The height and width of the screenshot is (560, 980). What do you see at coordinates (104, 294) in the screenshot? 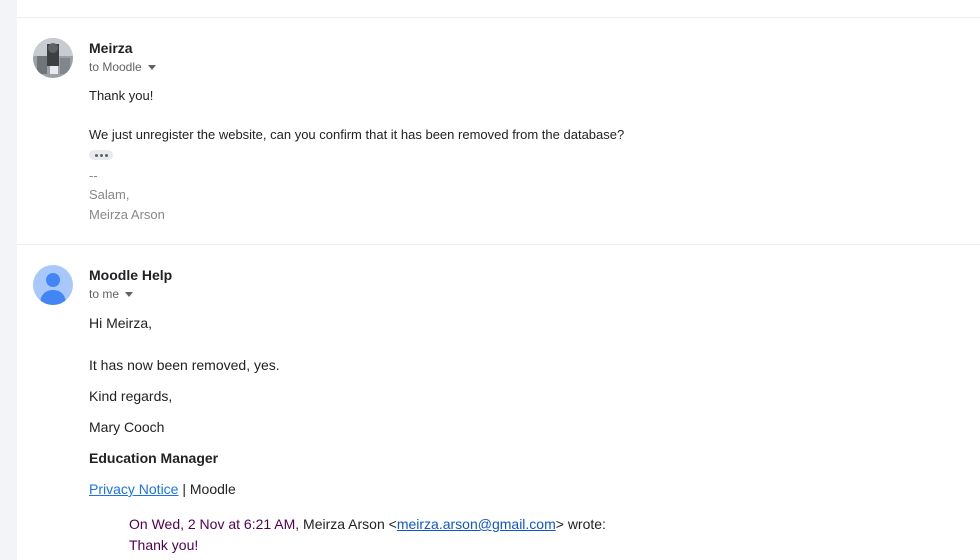
I see `recipient-label: to me` at bounding box center [104, 294].